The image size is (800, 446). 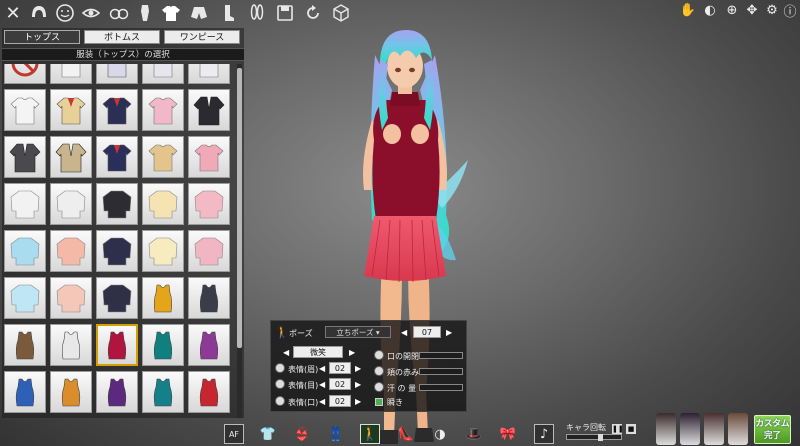 I want to click on pause-icon: ❚❚, so click(x=618, y=429).